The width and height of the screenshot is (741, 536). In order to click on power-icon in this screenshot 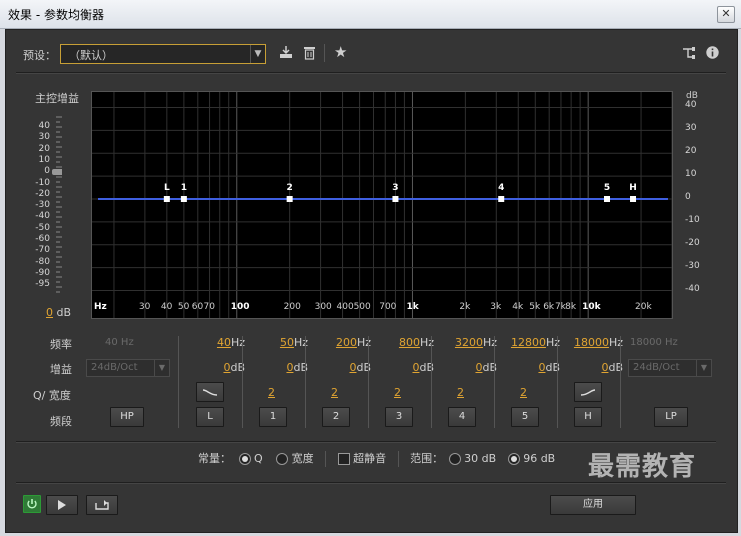, I will do `click(32, 504)`.